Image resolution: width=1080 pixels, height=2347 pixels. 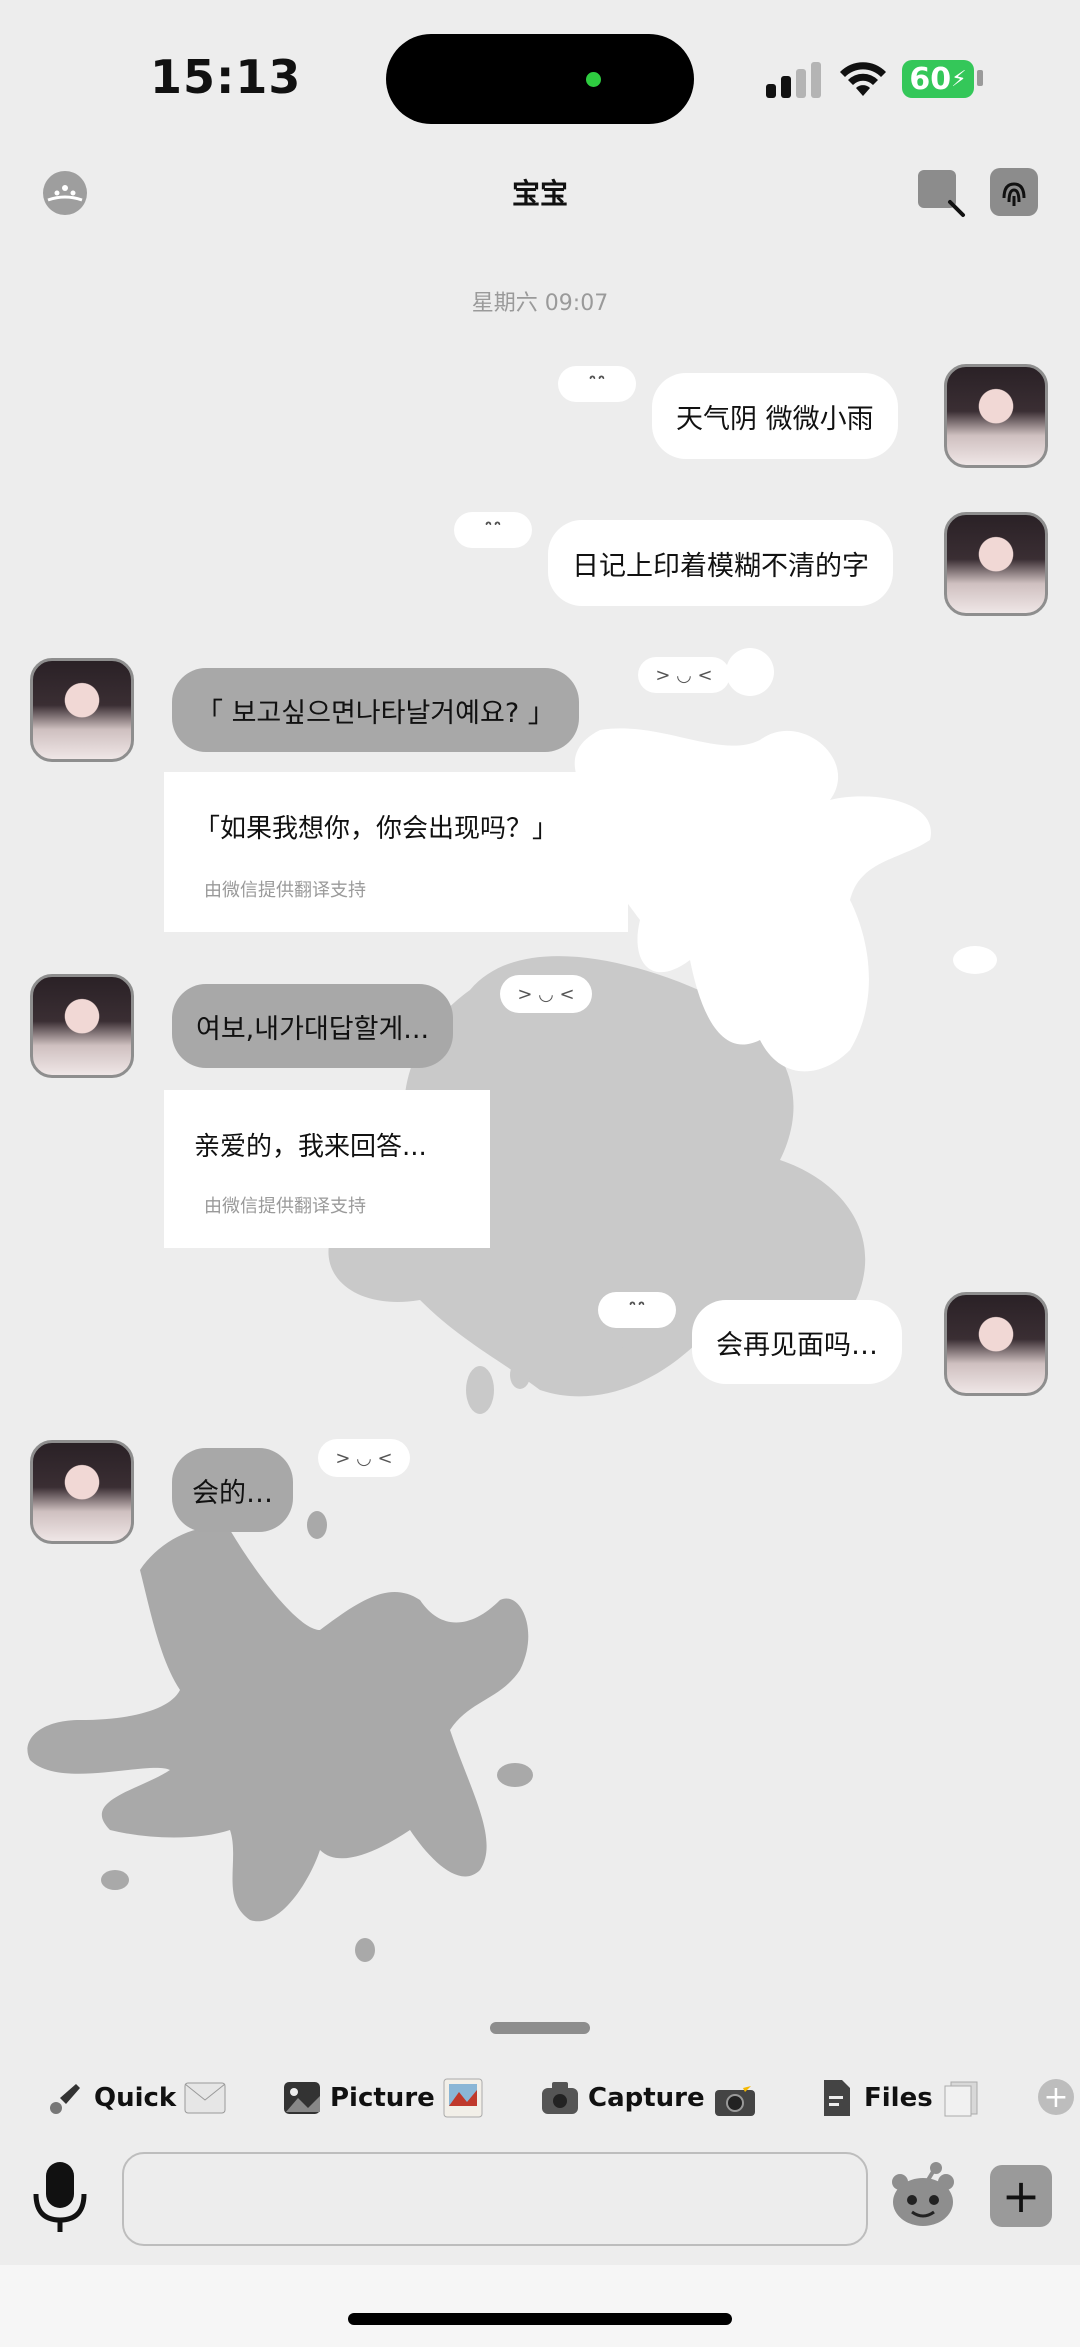 What do you see at coordinates (923, 2195) in the screenshot?
I see `sticker-icon` at bounding box center [923, 2195].